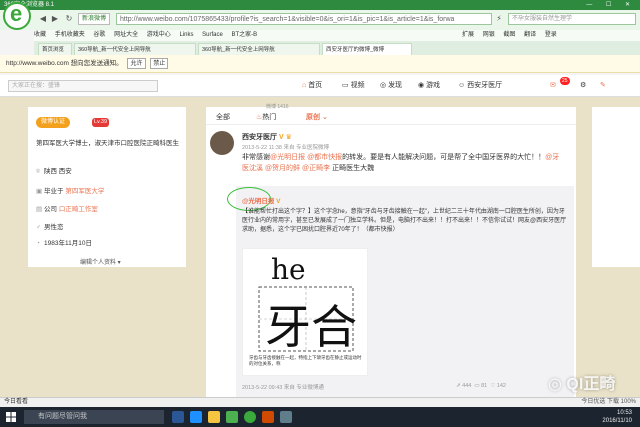 Image resolution: width=640 pixels, height=427 pixels. I want to click on compose-icon: ✎, so click(603, 86).